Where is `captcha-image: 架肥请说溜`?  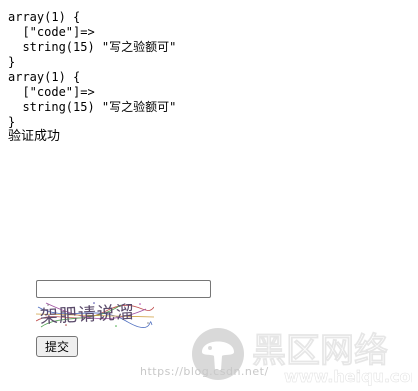
captcha-image: 架肥请说溜 is located at coordinates (95, 314).